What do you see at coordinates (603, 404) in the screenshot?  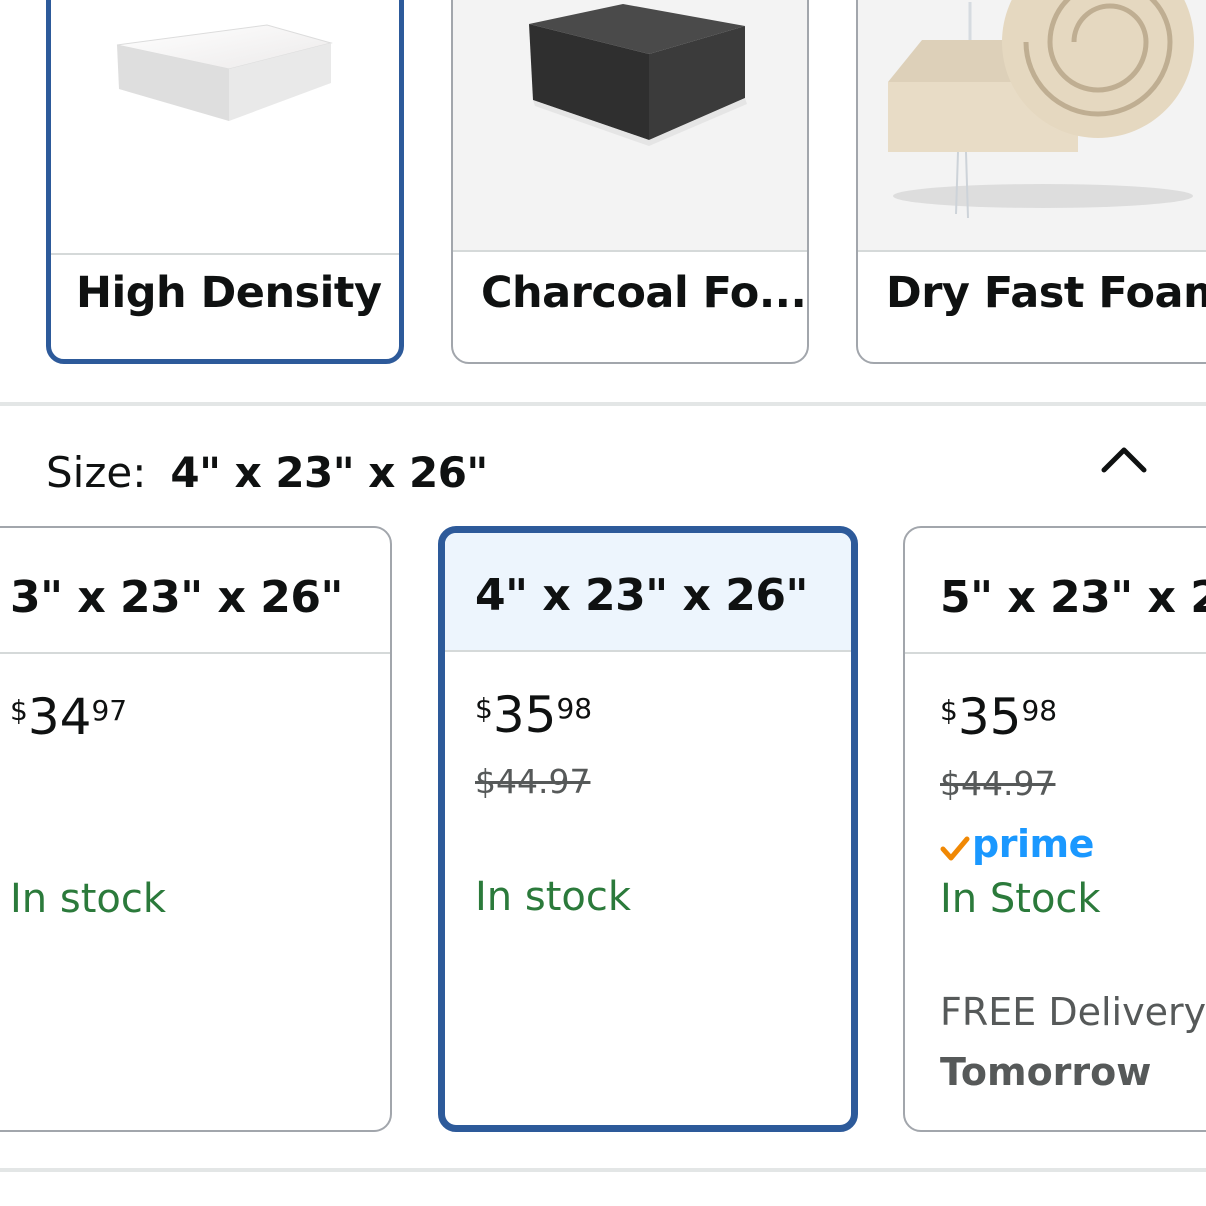 I see `section-divider` at bounding box center [603, 404].